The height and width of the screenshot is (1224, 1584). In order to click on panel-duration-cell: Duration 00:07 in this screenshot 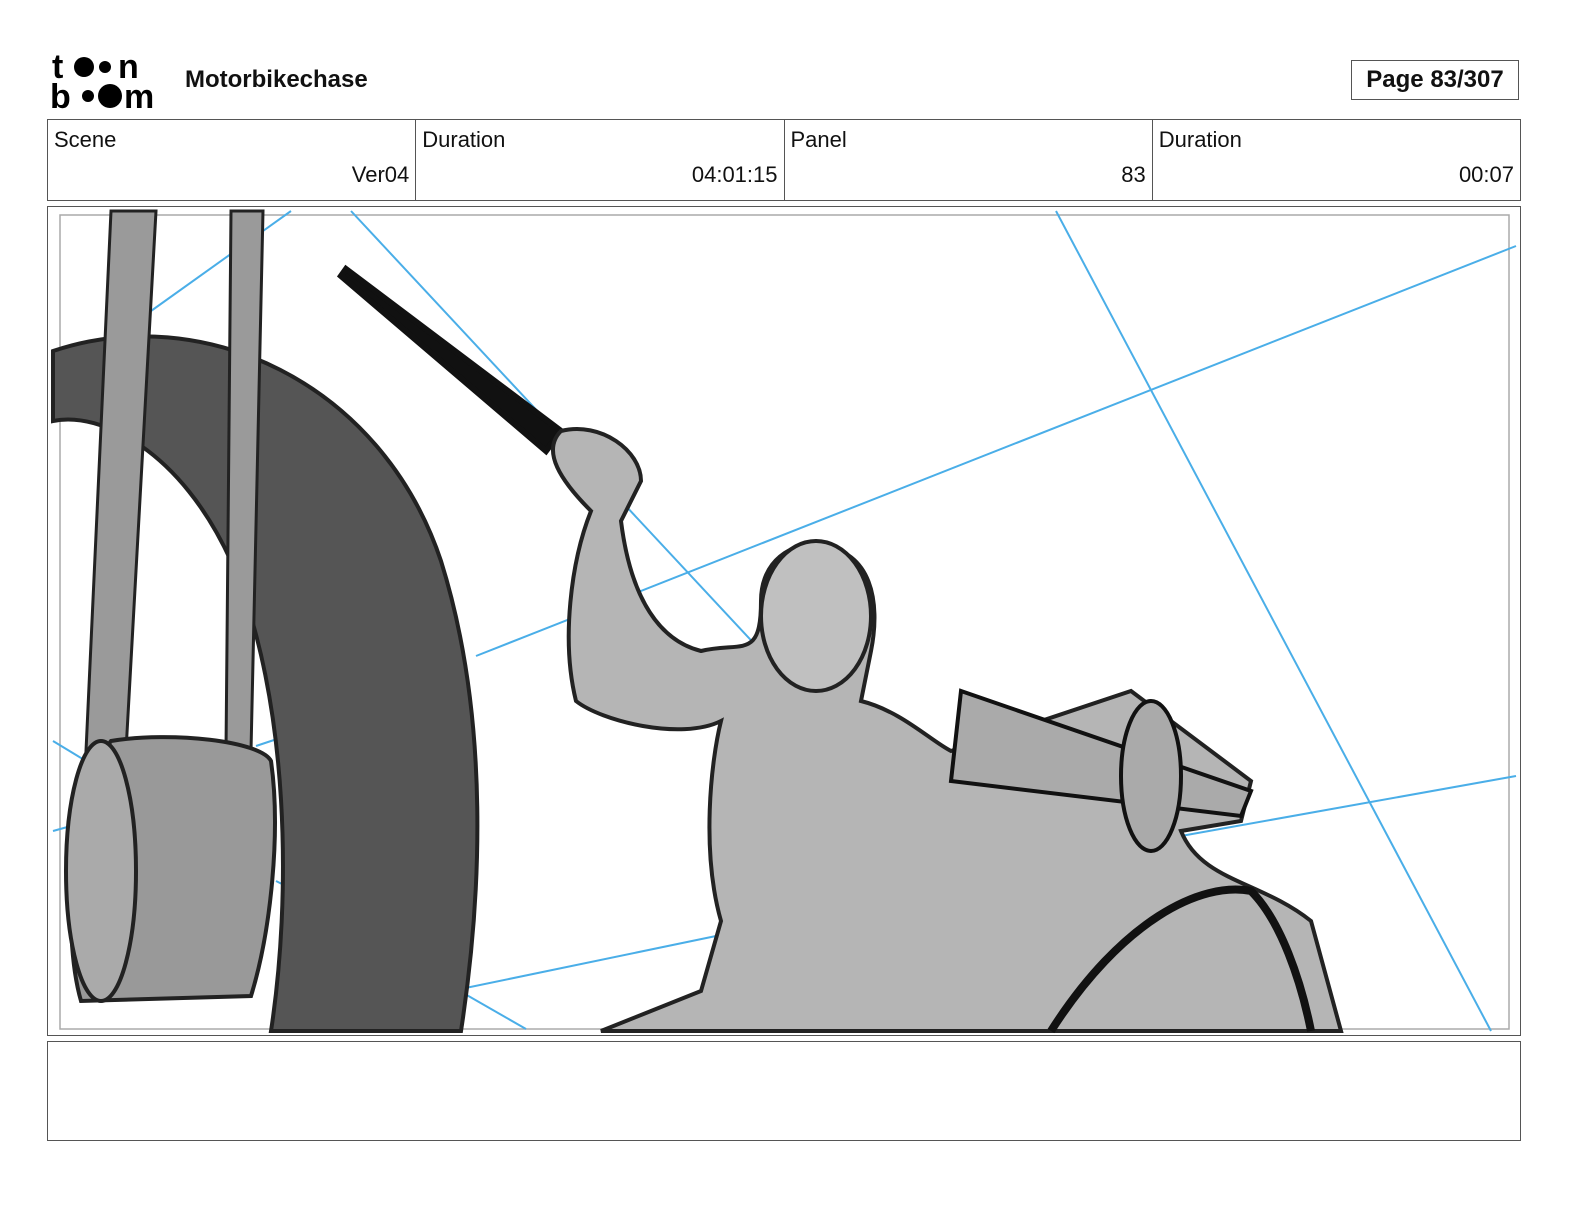, I will do `click(1336, 160)`.